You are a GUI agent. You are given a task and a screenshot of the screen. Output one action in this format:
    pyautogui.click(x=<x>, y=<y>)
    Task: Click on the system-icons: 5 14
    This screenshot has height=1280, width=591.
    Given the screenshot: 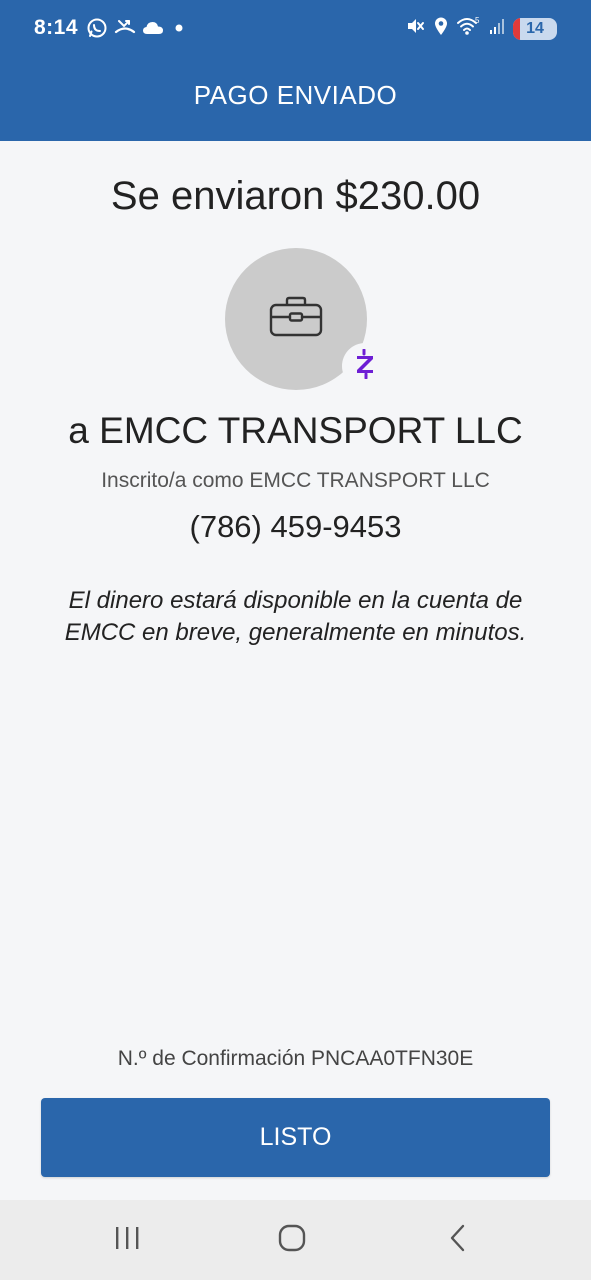 What is the action you would take?
    pyautogui.click(x=481, y=28)
    